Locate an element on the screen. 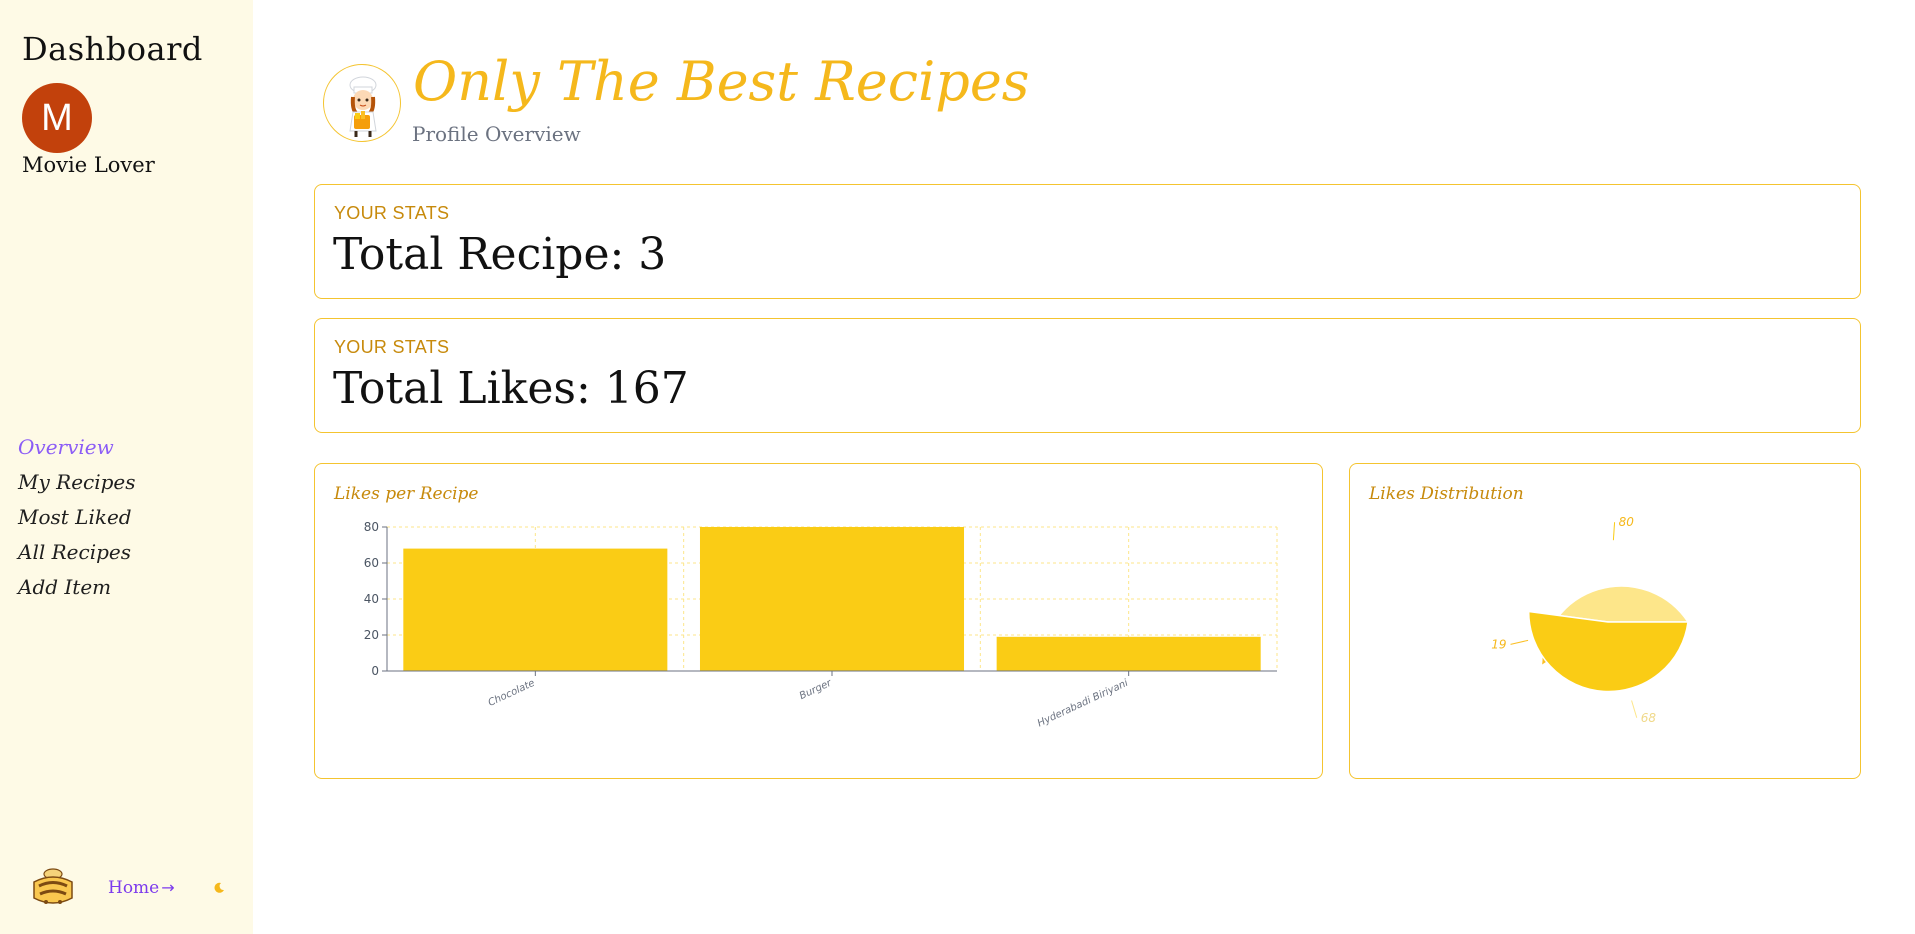  bar-burger is located at coordinates (832, 599).